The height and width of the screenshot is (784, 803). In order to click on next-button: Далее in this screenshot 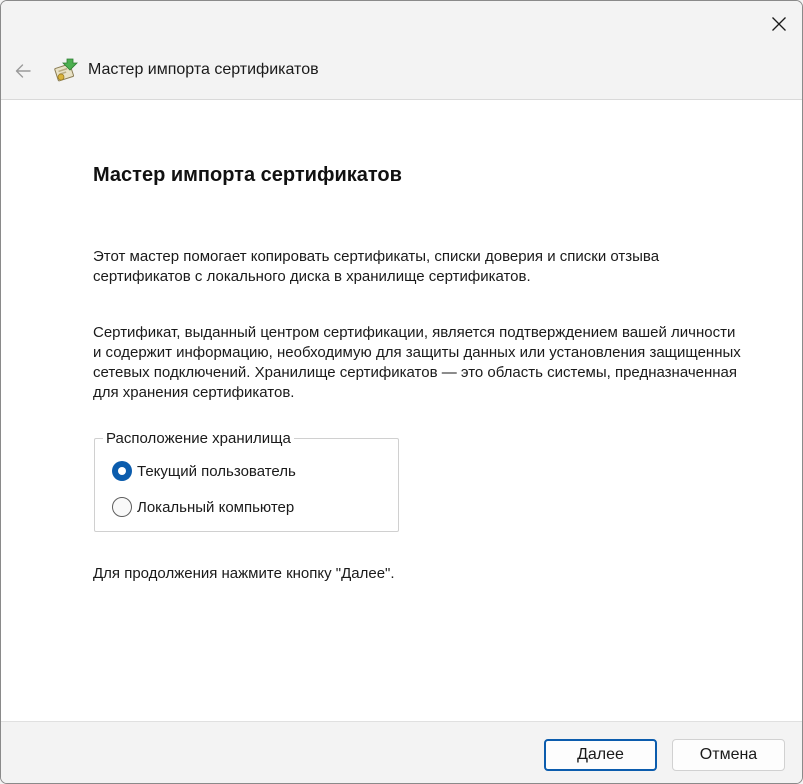, I will do `click(600, 755)`.